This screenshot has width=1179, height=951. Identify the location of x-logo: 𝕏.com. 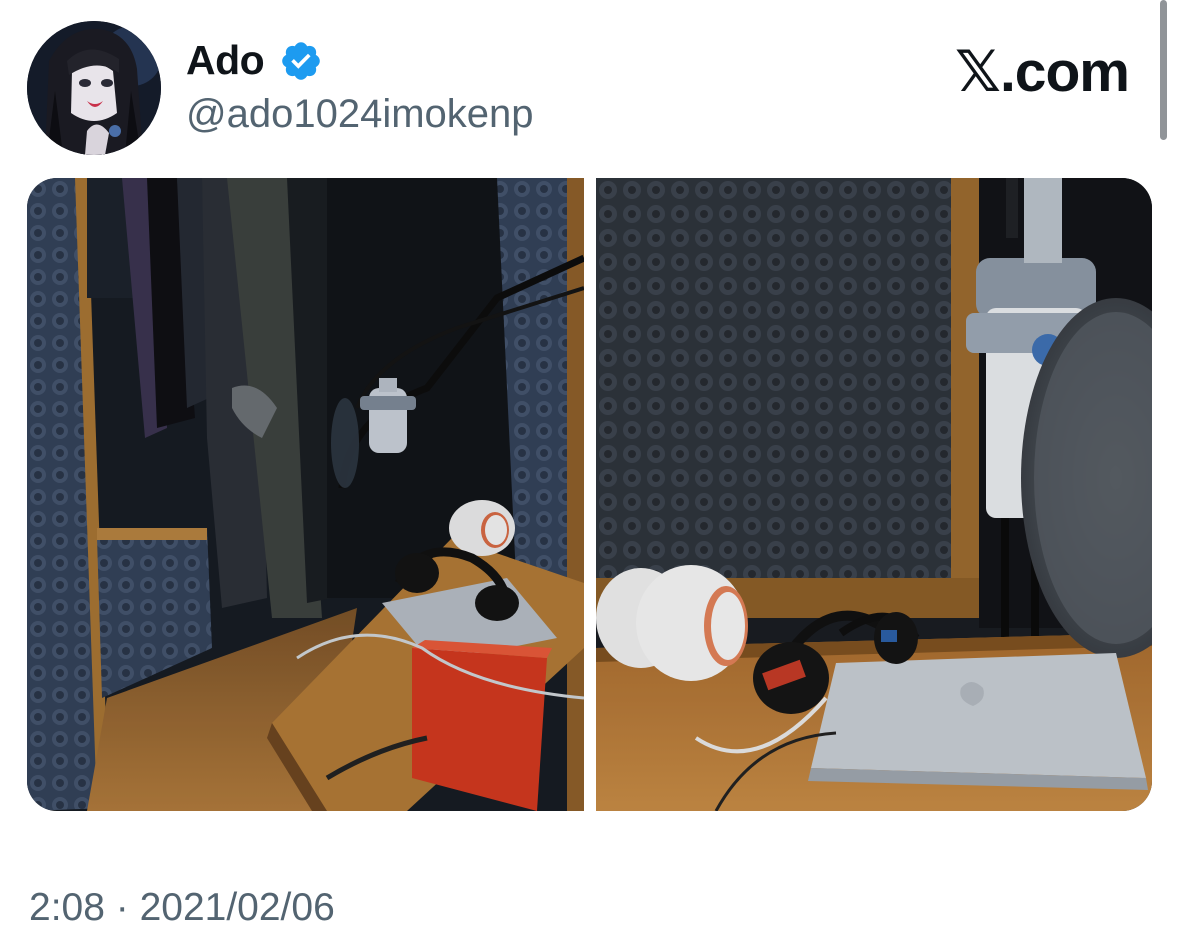
(1042, 72).